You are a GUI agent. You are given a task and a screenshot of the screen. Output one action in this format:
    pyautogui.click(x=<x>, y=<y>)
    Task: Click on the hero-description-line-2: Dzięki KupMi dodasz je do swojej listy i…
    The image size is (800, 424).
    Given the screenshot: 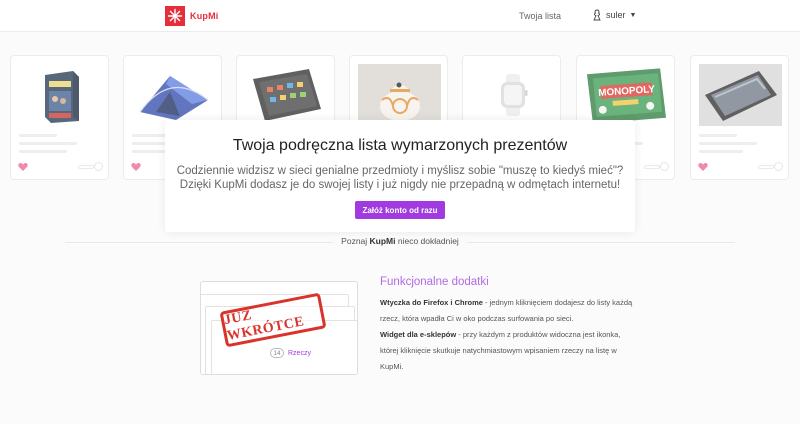 What is the action you would take?
    pyautogui.click(x=400, y=185)
    